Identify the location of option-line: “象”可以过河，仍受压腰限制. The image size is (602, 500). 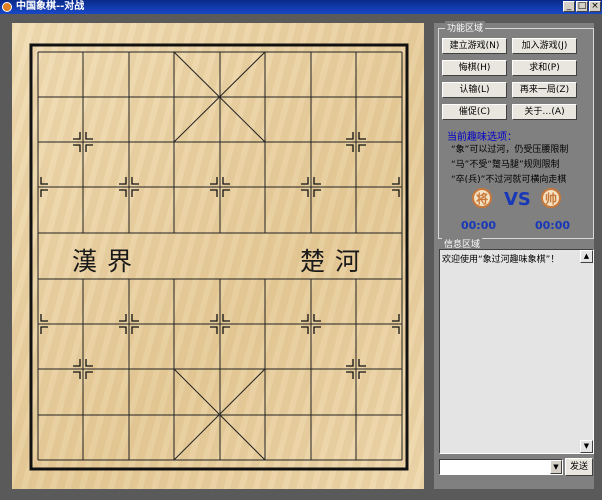
(510, 150).